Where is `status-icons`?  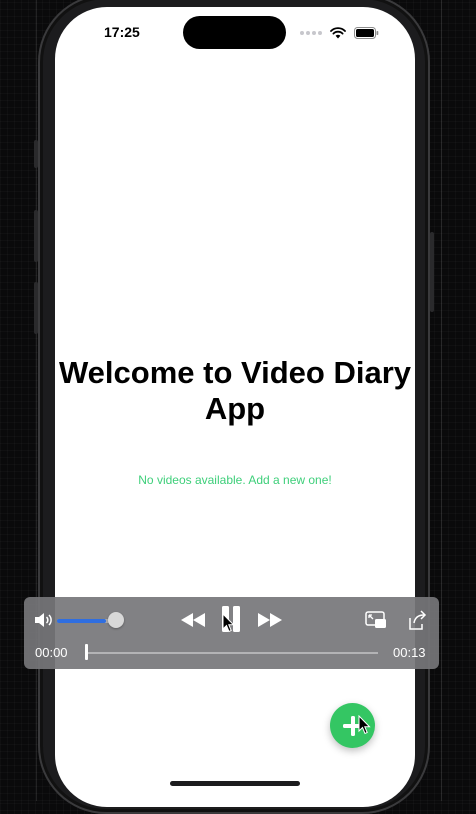
status-icons is located at coordinates (339, 33).